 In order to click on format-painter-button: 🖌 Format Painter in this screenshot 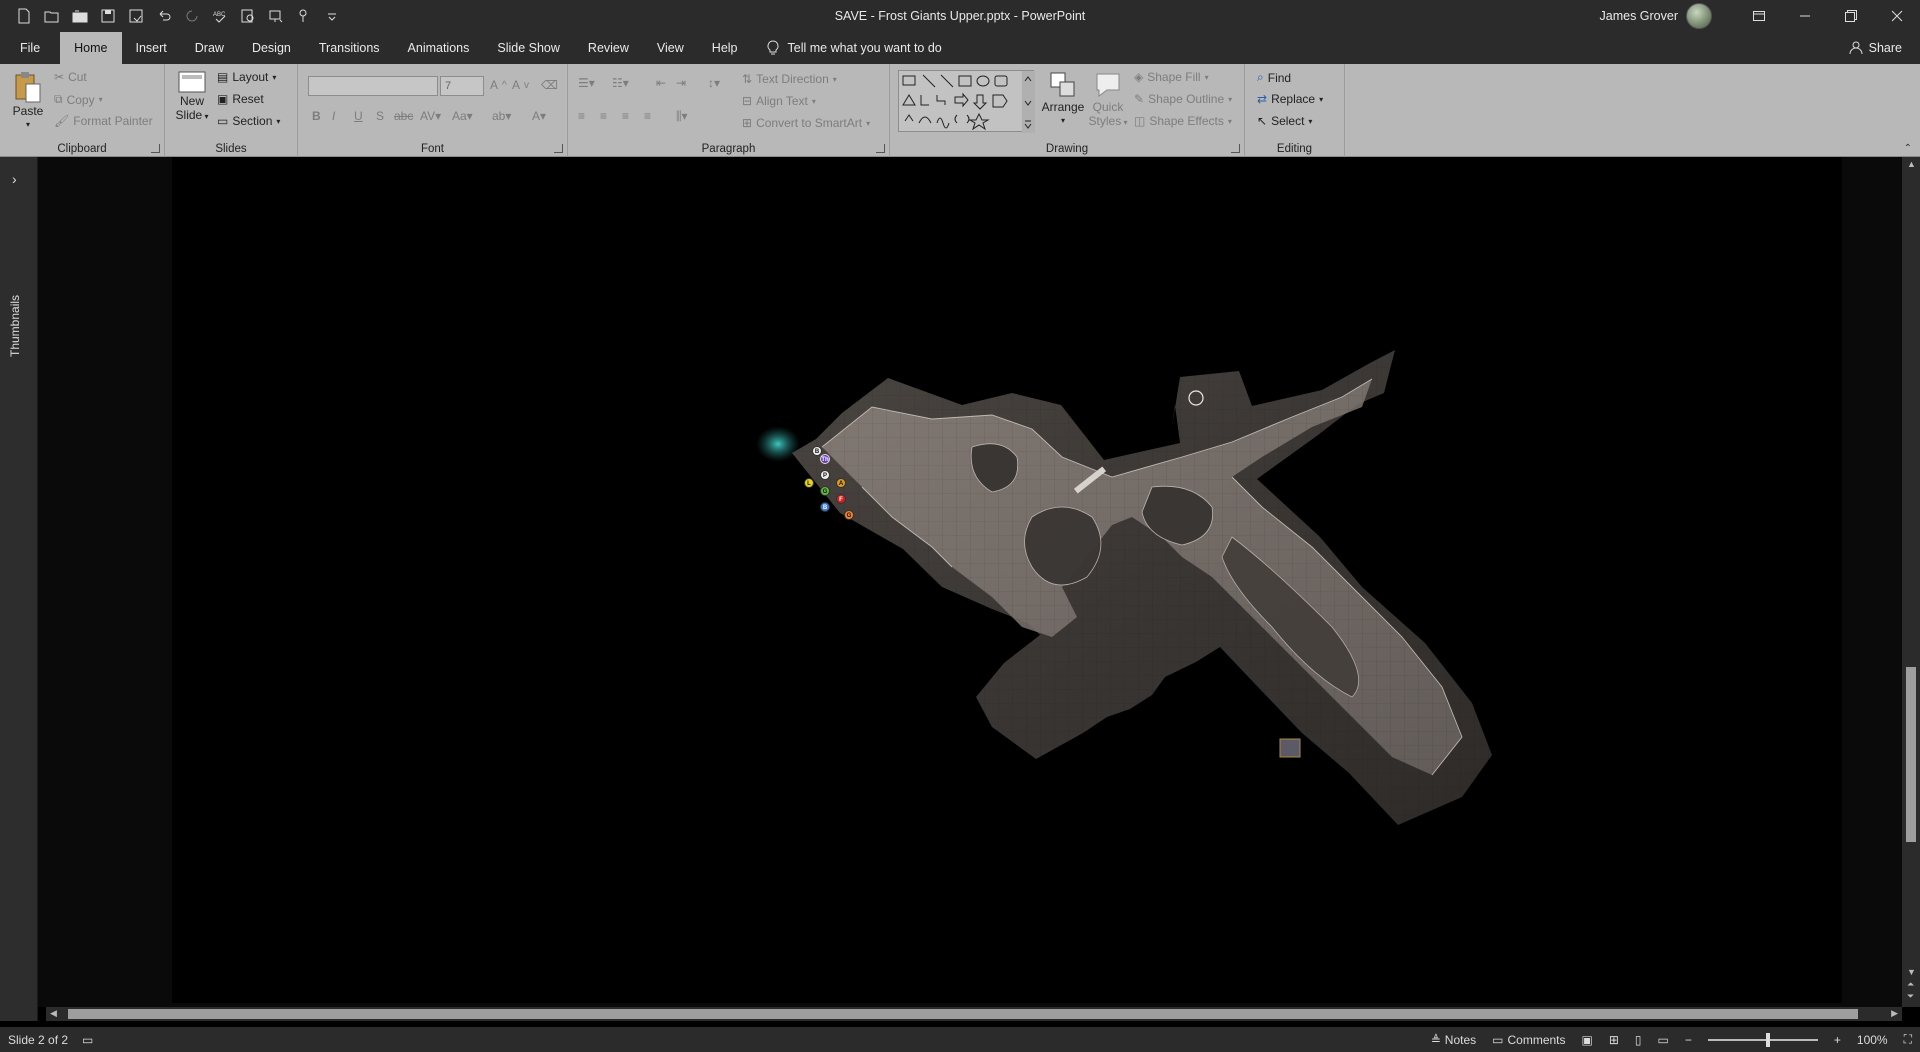, I will do `click(103, 121)`.